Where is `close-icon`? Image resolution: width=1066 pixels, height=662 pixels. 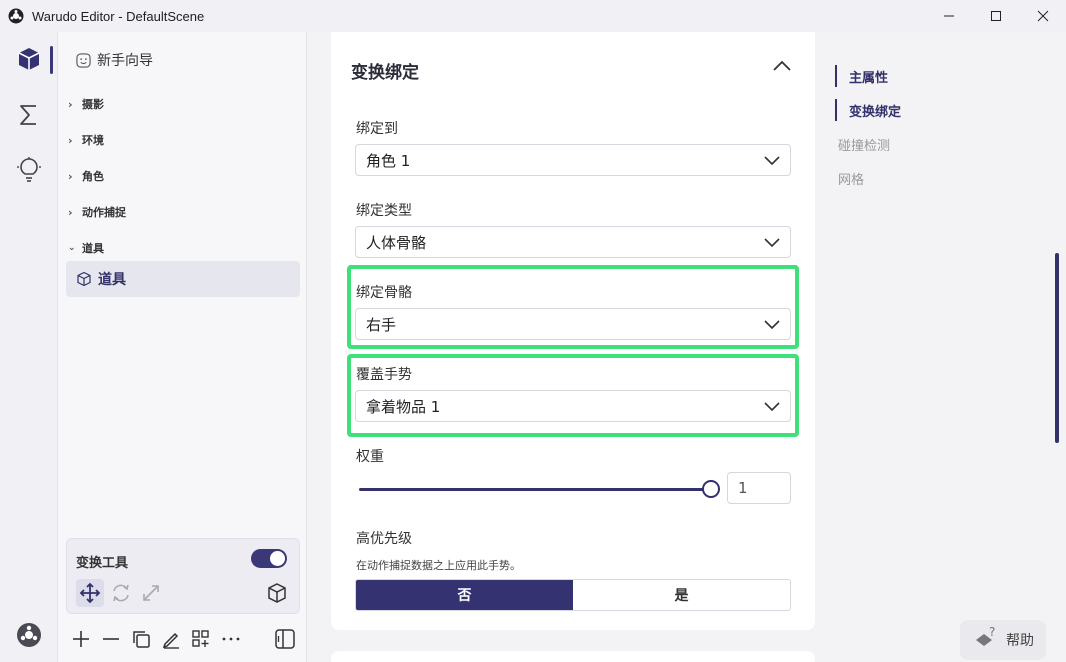 close-icon is located at coordinates (1043, 16).